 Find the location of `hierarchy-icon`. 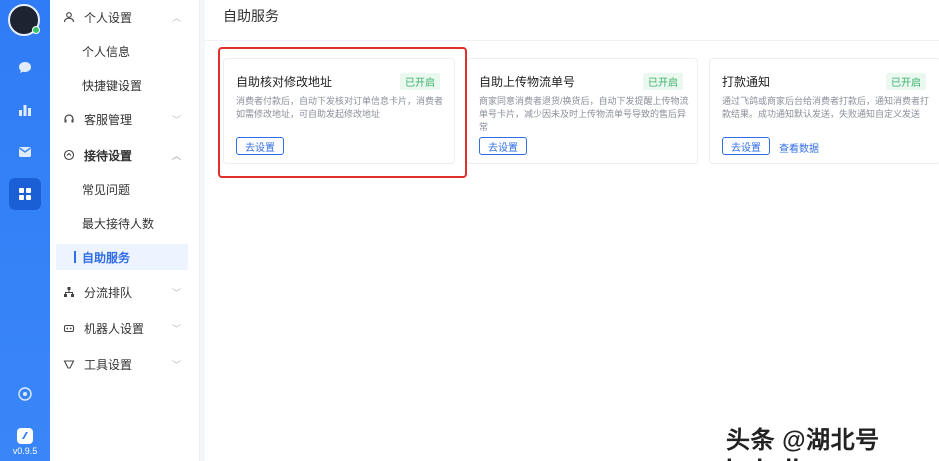

hierarchy-icon is located at coordinates (69, 292).